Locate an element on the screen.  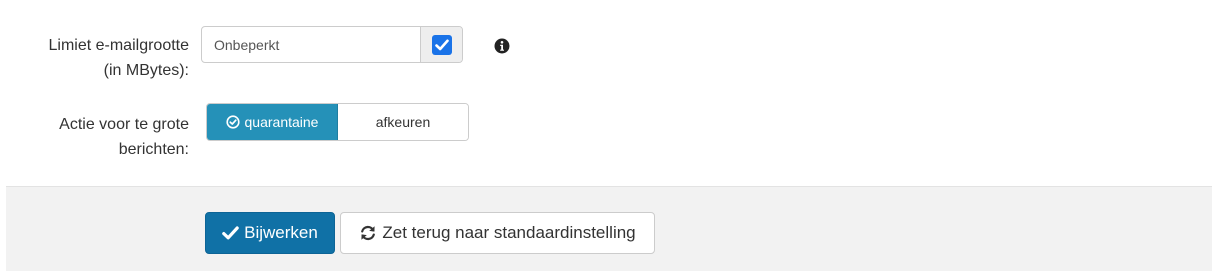
size-limit-input-group is located at coordinates (332, 44).